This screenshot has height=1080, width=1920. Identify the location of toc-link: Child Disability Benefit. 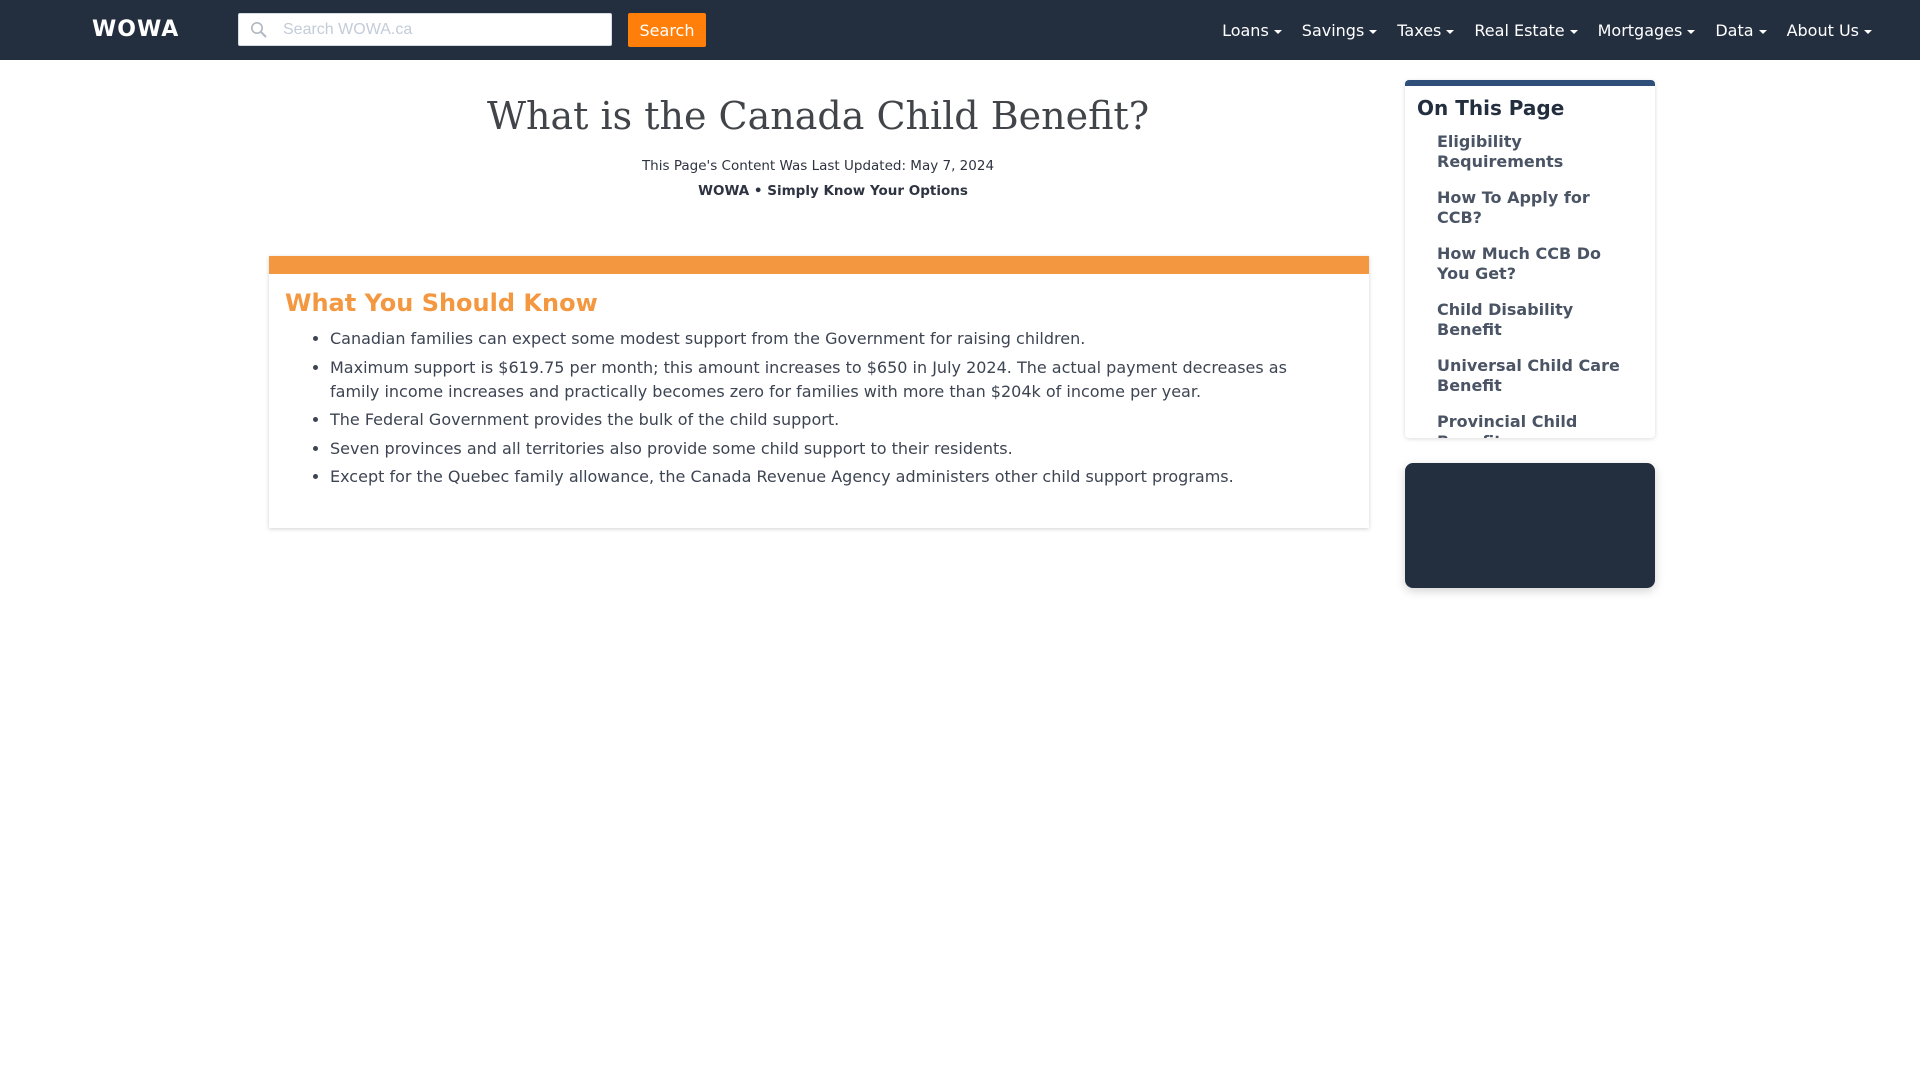
(1505, 319).